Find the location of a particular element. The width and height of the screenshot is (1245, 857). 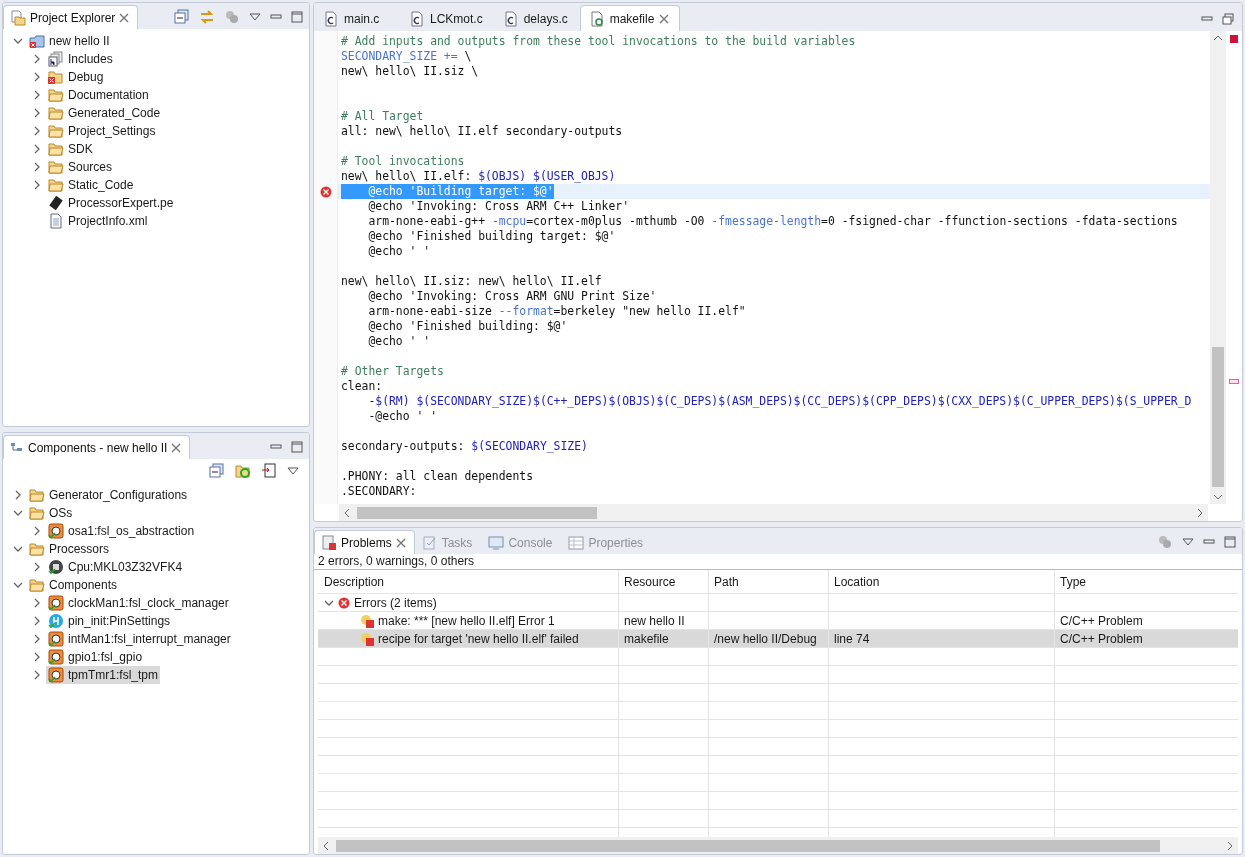

editor-tab: LCKmot.c is located at coordinates (447, 18).